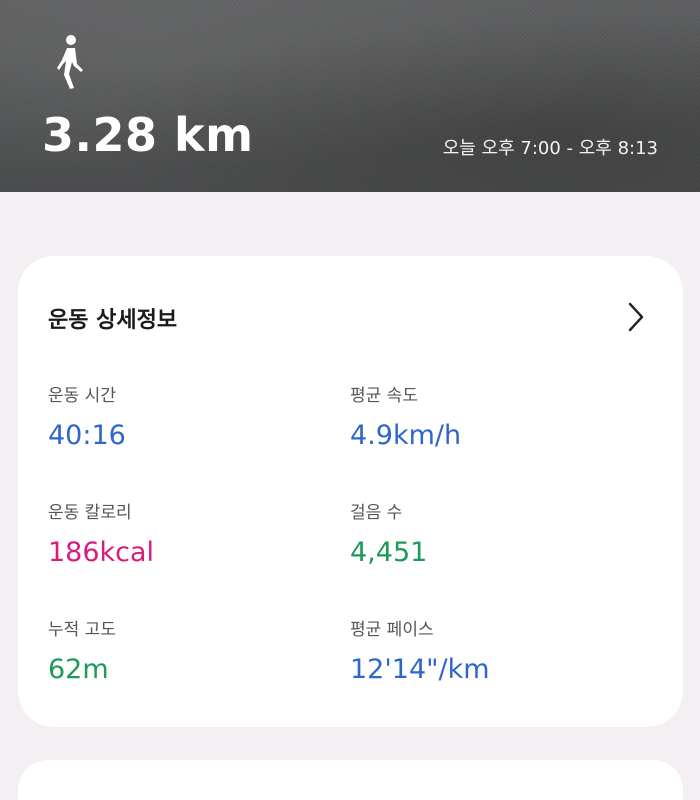 The image size is (700, 800). I want to click on workout-time-range: 오늘 오후 7:00 - 오후 8:13, so click(550, 148).